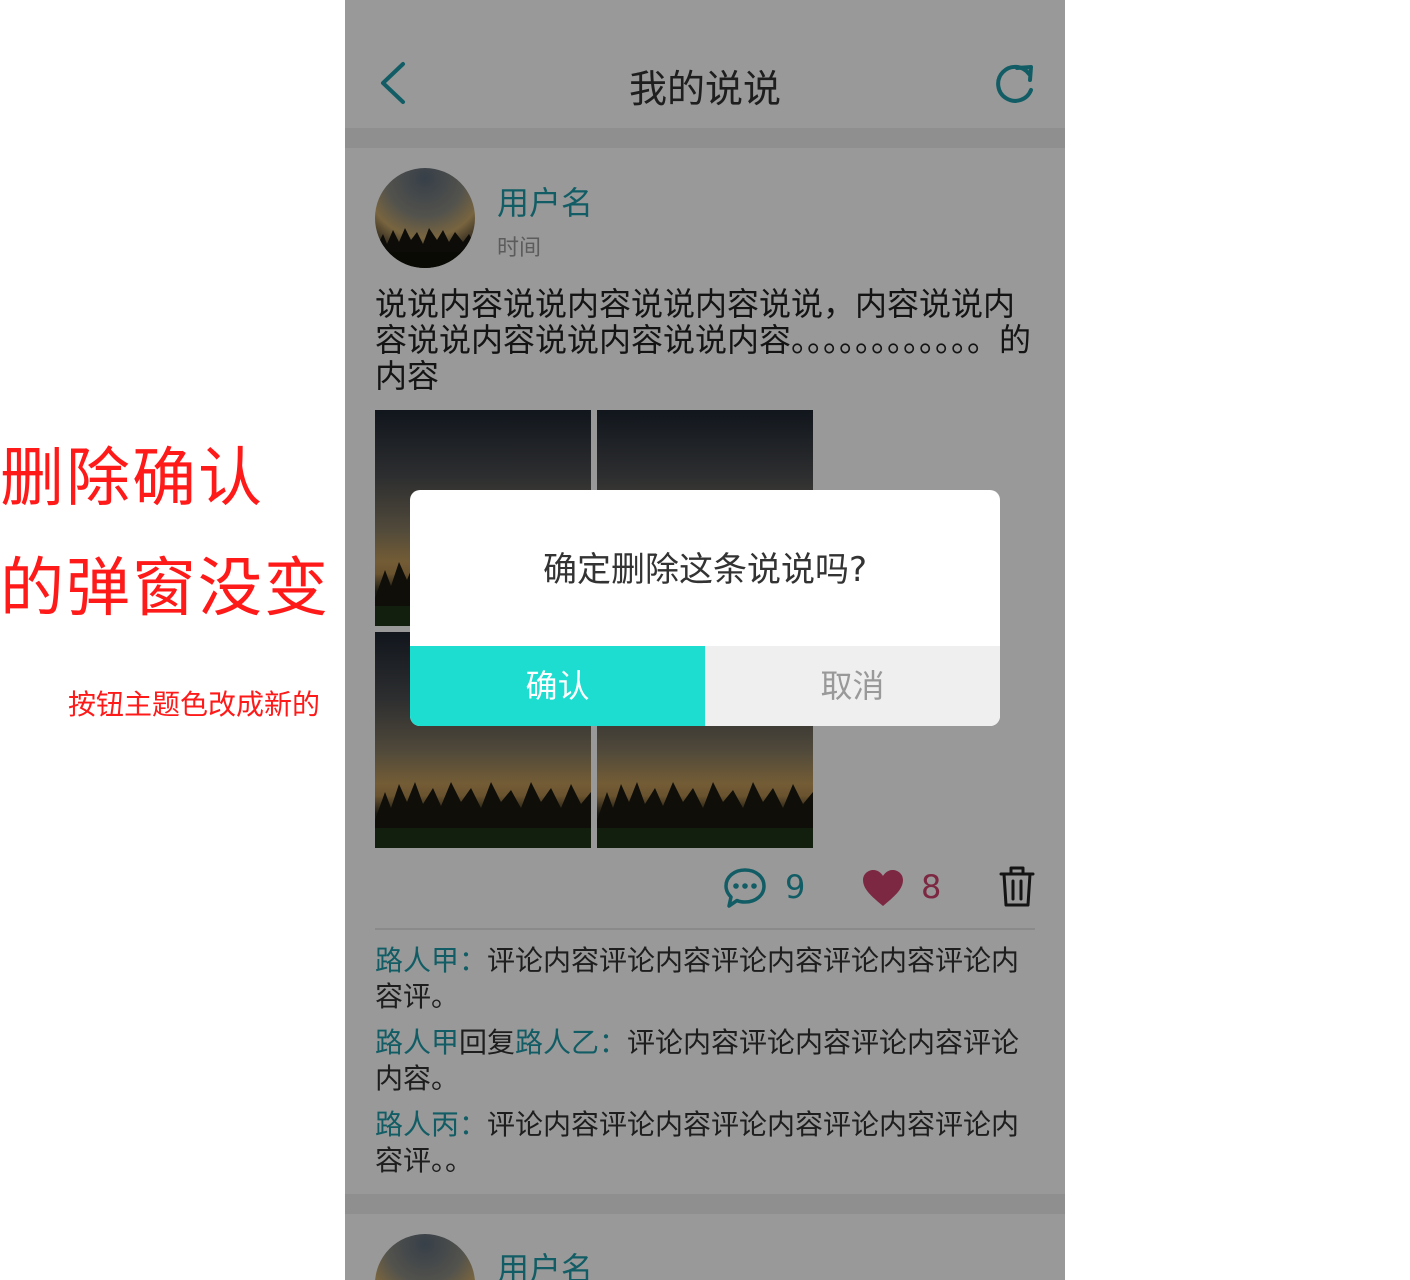 The image size is (1410, 1280). I want to click on dialog-message: 确定删除这条说说吗?, so click(705, 570).